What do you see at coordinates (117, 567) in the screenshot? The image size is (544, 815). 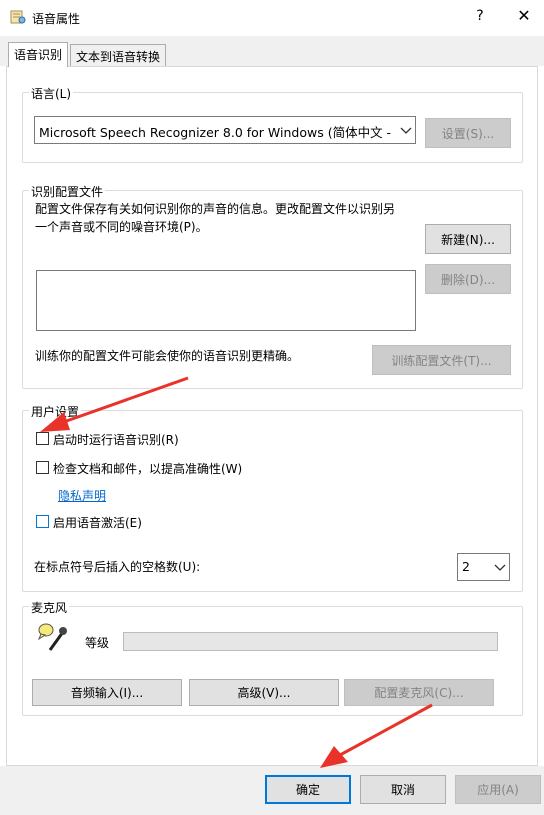 I see `spaces-after-punctuation-label: 在标点符号后插入的空格数(U):` at bounding box center [117, 567].